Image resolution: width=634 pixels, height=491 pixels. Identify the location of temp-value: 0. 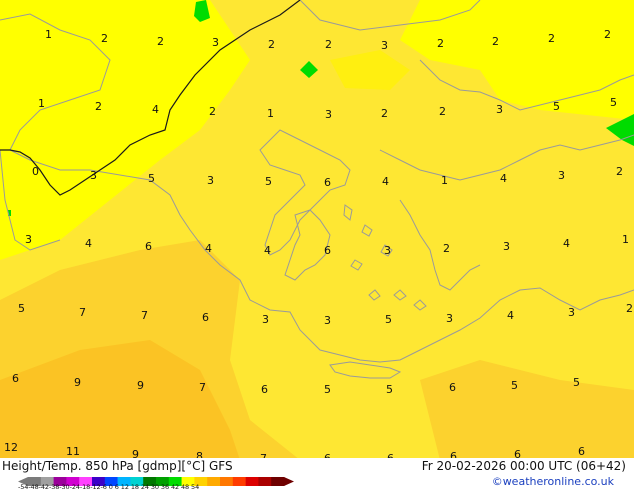
(35, 171).